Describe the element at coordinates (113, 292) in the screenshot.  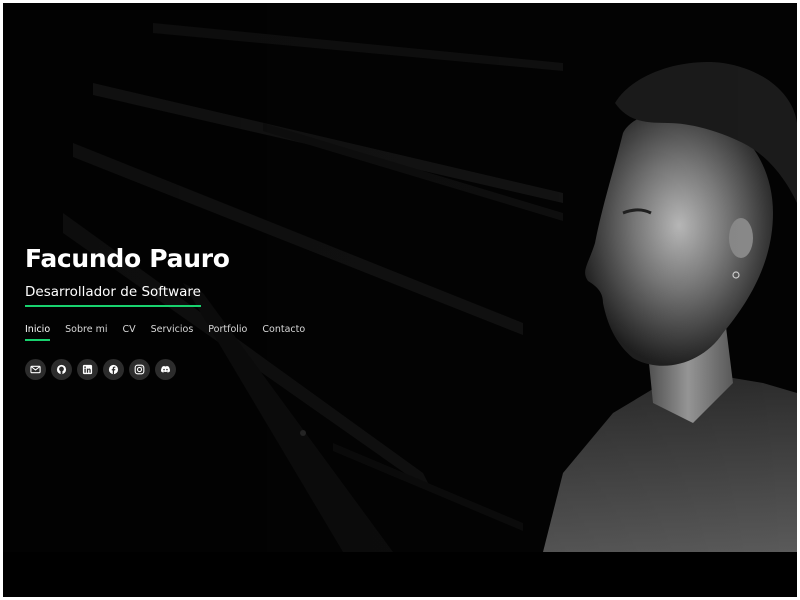
I see `hero-subtitle: Desarrollador de Software` at that location.